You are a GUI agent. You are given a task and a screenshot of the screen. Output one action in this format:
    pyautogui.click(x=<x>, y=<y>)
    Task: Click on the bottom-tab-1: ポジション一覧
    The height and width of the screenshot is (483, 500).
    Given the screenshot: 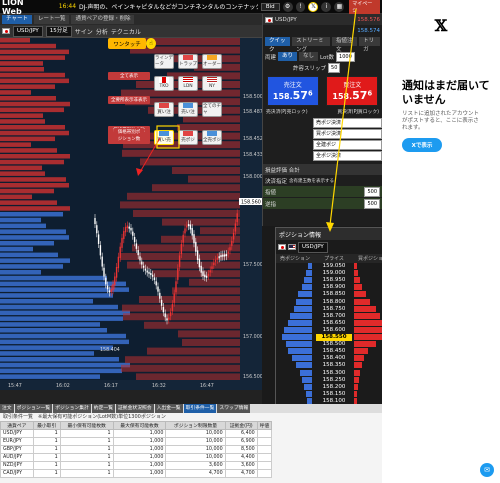 What is the action you would take?
    pyautogui.click(x=33, y=408)
    